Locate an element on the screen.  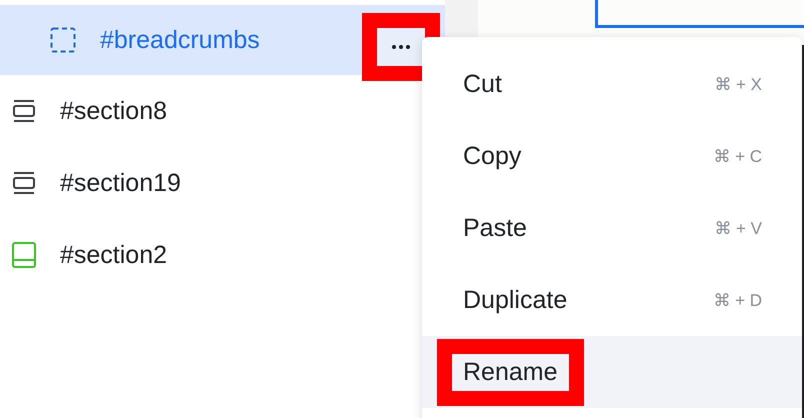
layer-item: #breadcrumbs is located at coordinates (222, 40).